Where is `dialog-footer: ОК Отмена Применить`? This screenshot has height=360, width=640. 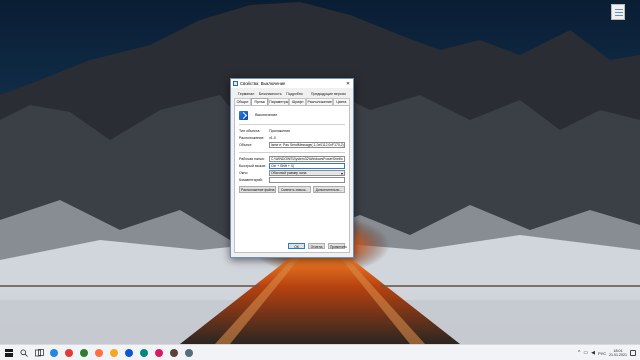 dialog-footer: ОК Отмена Применить is located at coordinates (292, 245).